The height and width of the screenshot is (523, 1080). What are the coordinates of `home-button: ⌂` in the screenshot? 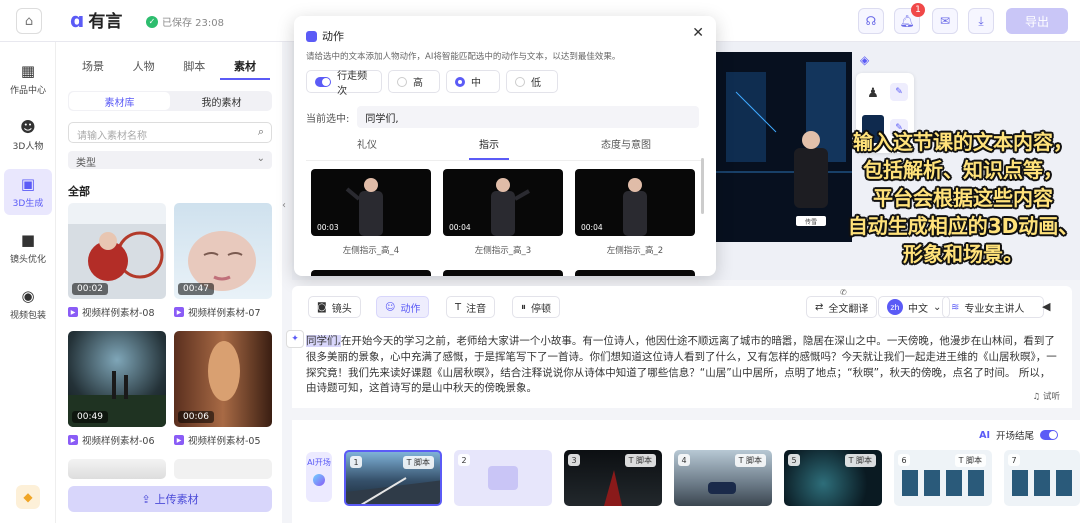 It's located at (29, 21).